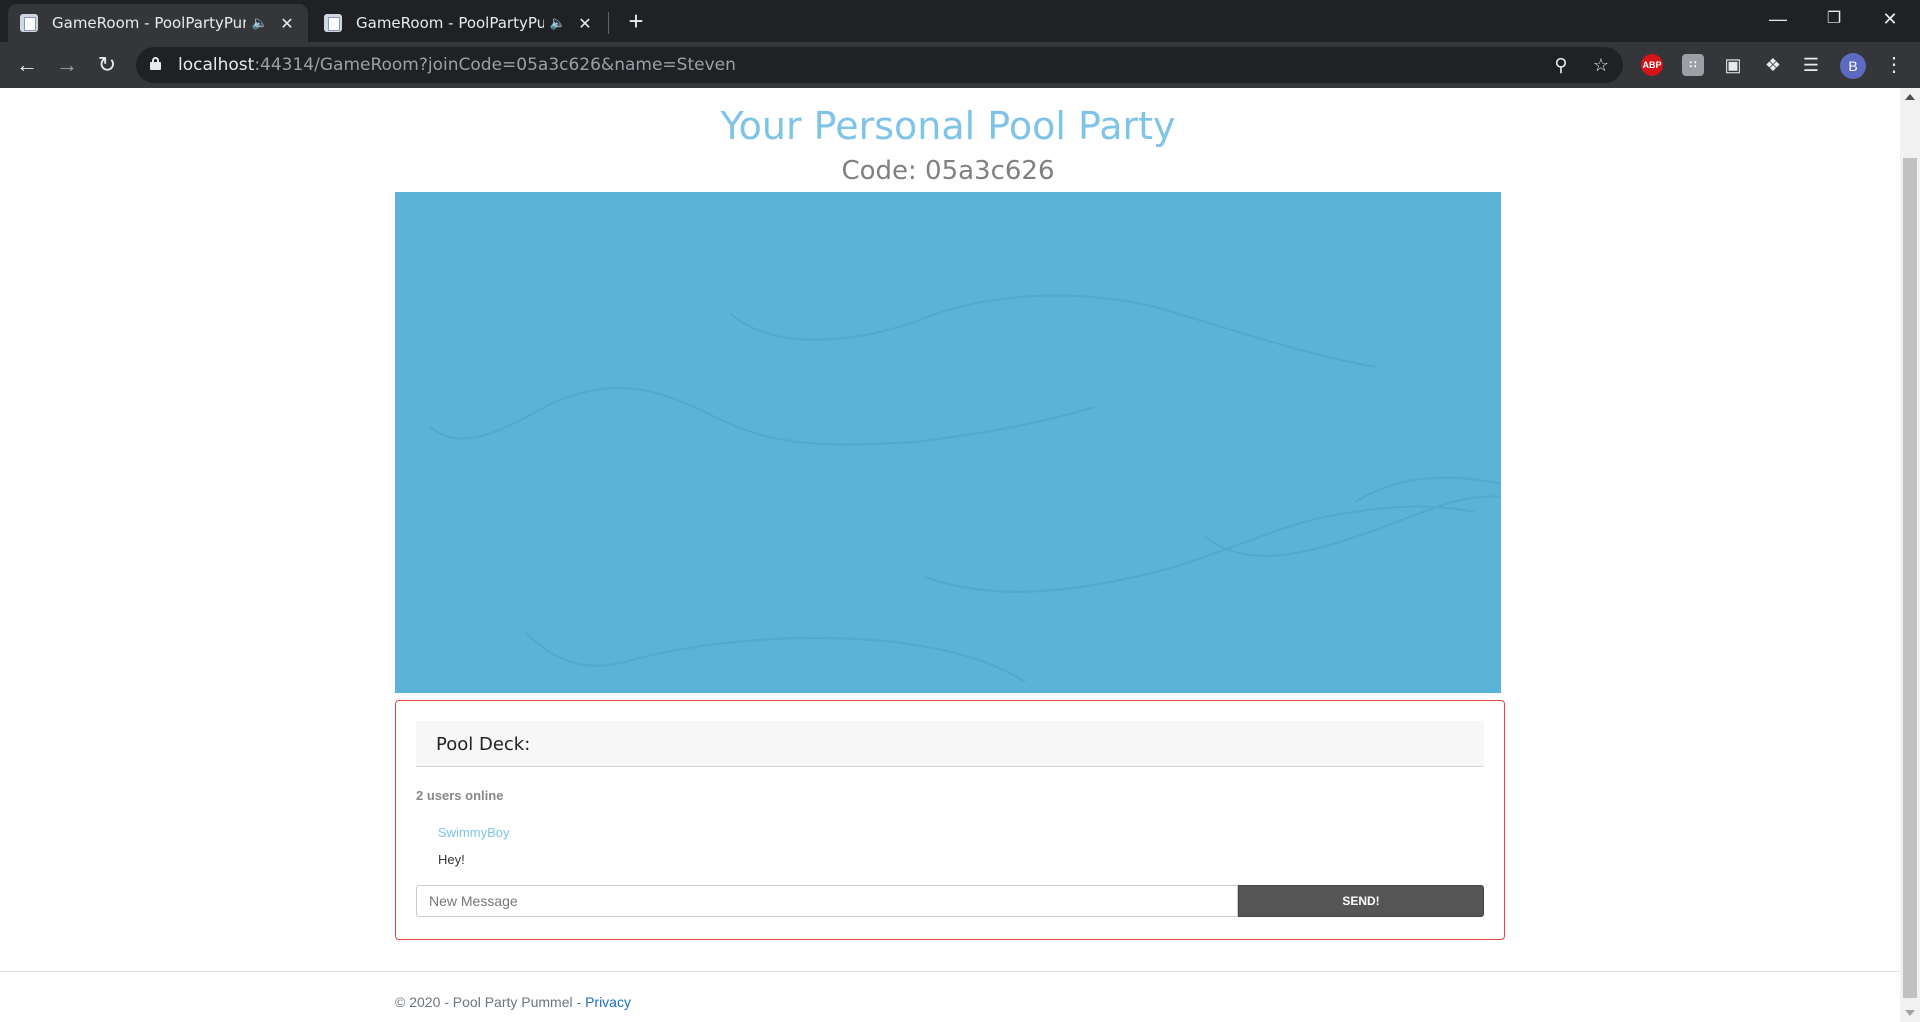 The height and width of the screenshot is (1022, 1920). I want to click on message-text: Hey!, so click(451, 859).